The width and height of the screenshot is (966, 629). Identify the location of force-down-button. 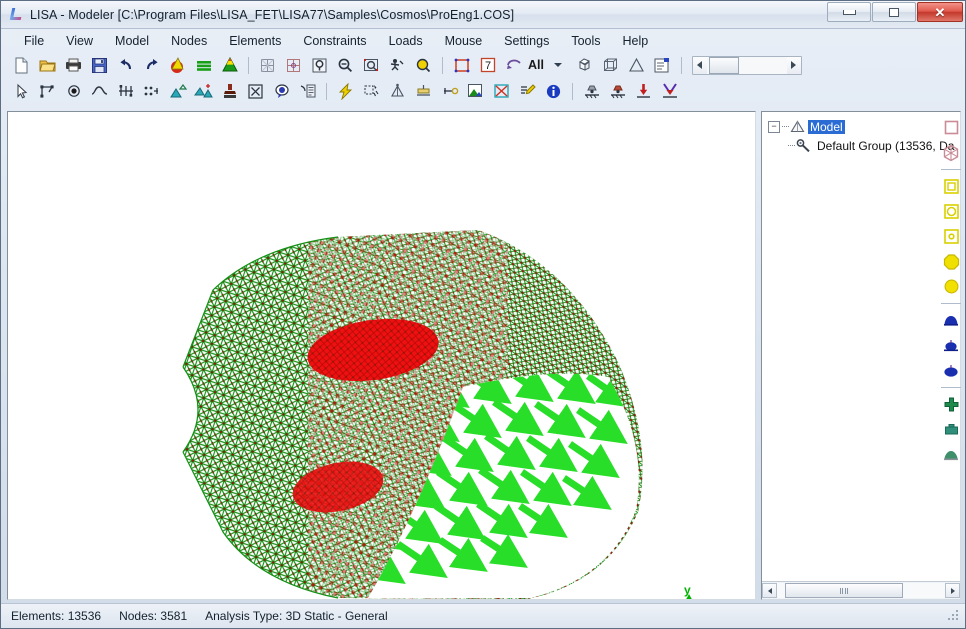
(643, 91).